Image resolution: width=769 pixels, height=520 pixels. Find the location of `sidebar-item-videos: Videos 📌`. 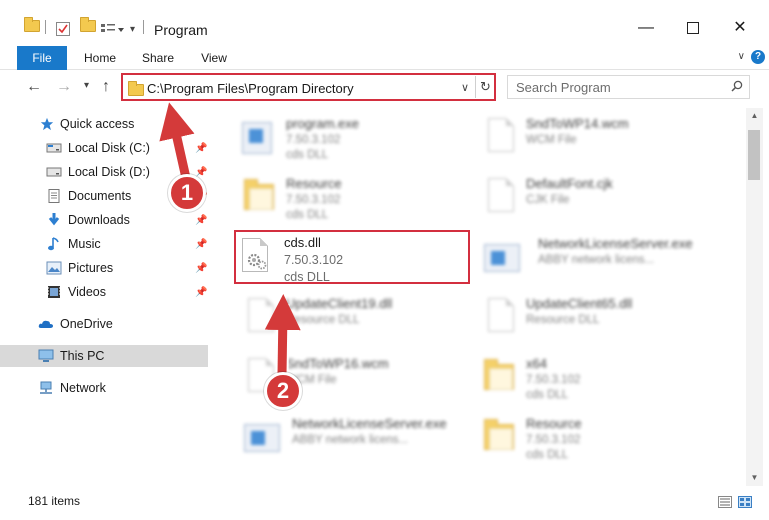

sidebar-item-videos: Videos 📌 is located at coordinates (104, 292).